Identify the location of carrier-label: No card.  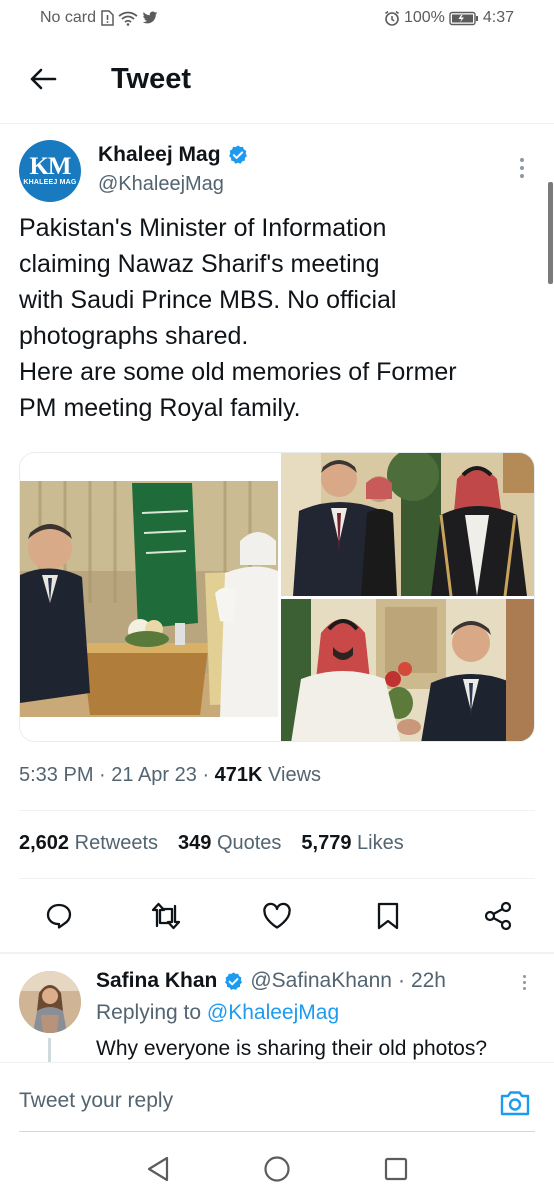
(68, 17).